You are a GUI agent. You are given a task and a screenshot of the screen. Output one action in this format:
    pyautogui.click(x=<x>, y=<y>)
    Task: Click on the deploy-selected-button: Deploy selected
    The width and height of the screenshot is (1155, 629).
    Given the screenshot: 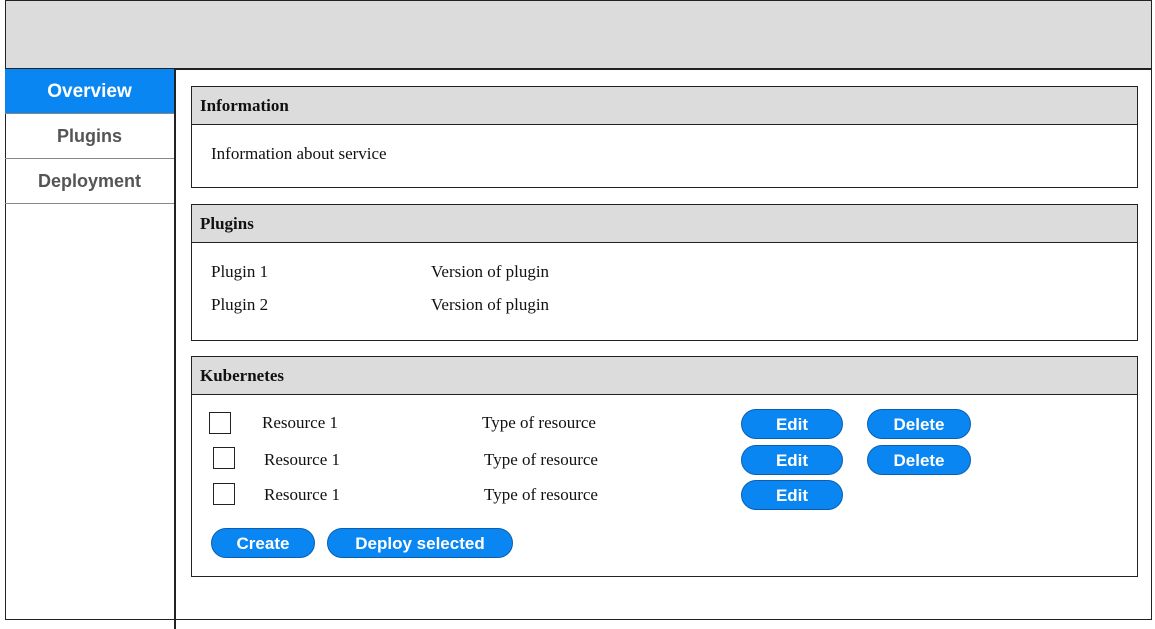 What is the action you would take?
    pyautogui.click(x=420, y=543)
    